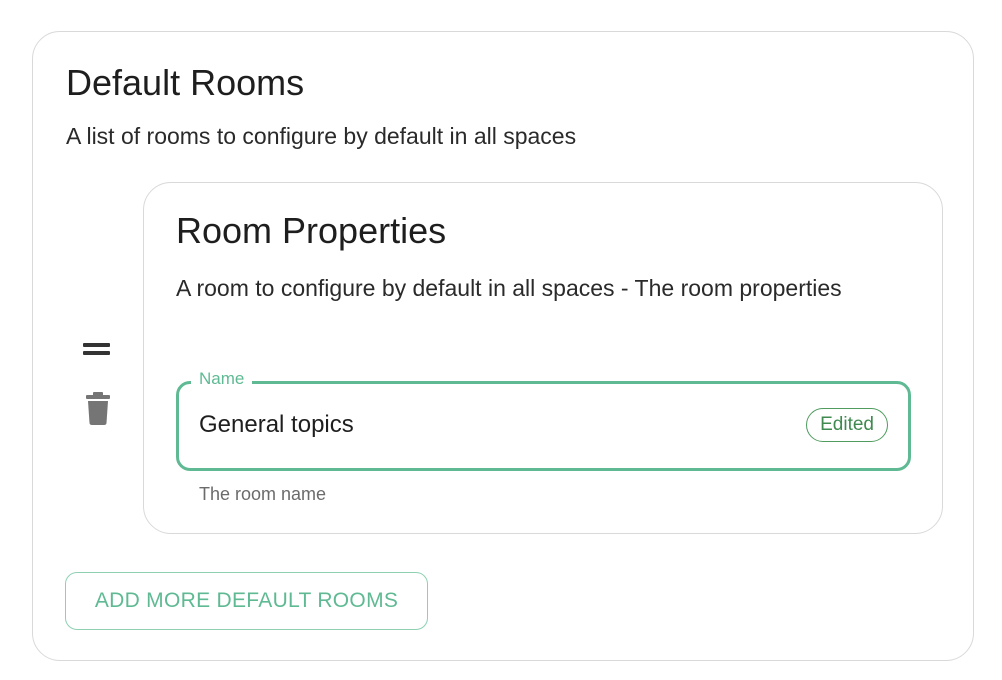  What do you see at coordinates (311, 230) in the screenshot?
I see `room-properties-title: Room Properties` at bounding box center [311, 230].